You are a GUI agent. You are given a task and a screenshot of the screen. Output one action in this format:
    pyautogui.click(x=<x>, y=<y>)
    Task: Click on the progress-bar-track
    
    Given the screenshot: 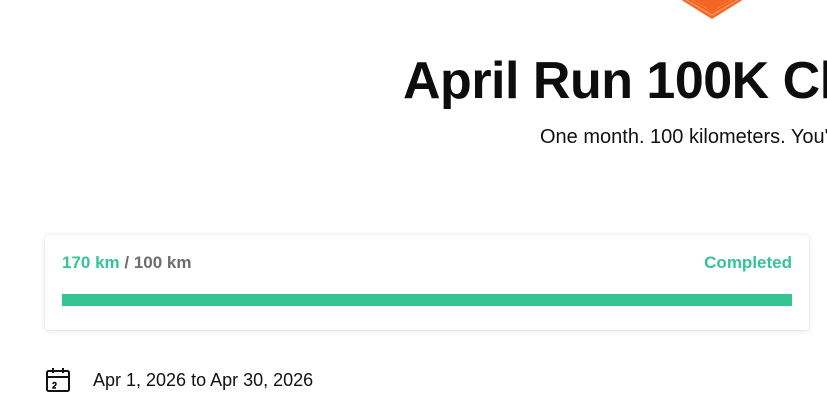 What is the action you would take?
    pyautogui.click(x=427, y=300)
    